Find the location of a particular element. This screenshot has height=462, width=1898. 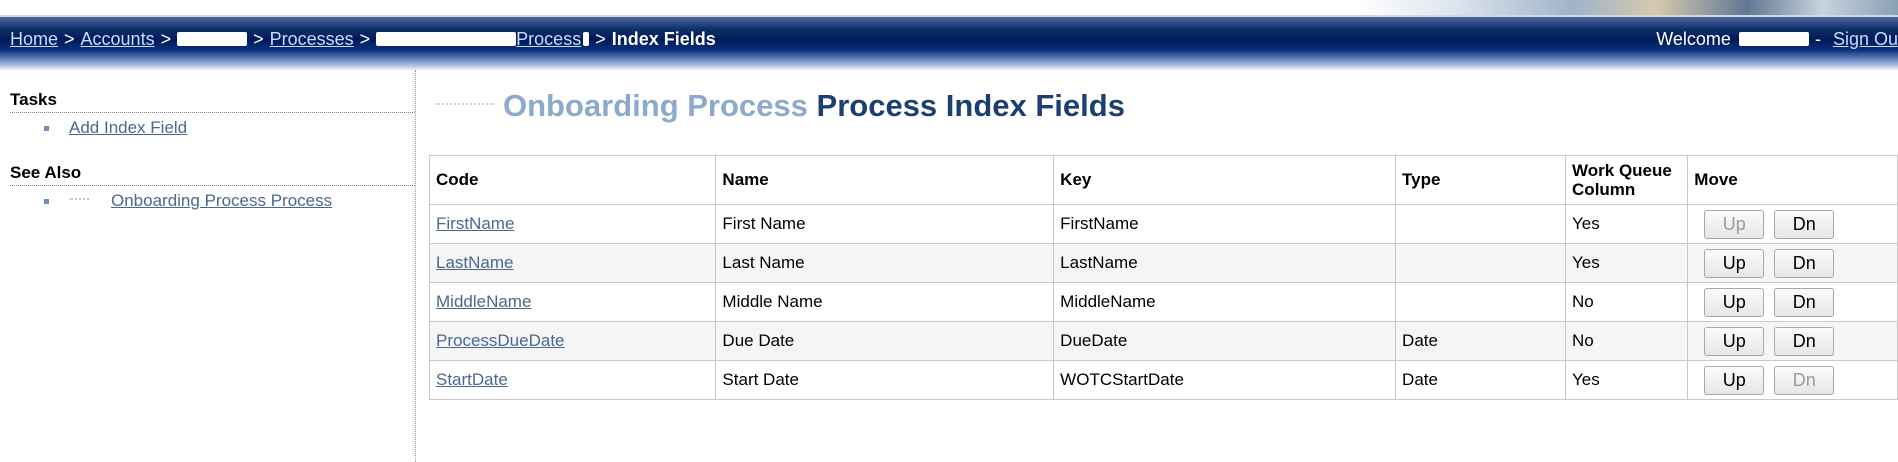

user-dash: - is located at coordinates (1817, 38).